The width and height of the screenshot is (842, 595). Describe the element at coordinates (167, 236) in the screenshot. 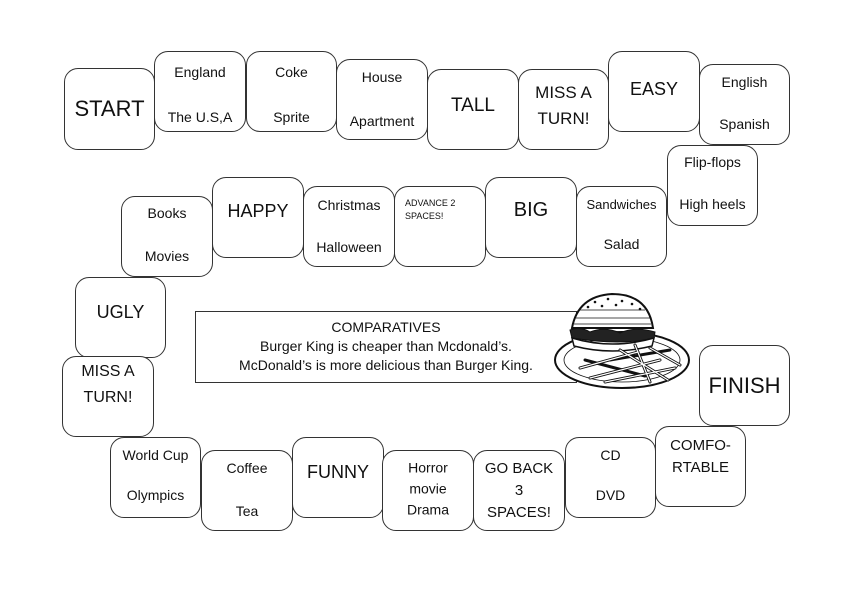

I see `tile-books: Books Movies` at that location.